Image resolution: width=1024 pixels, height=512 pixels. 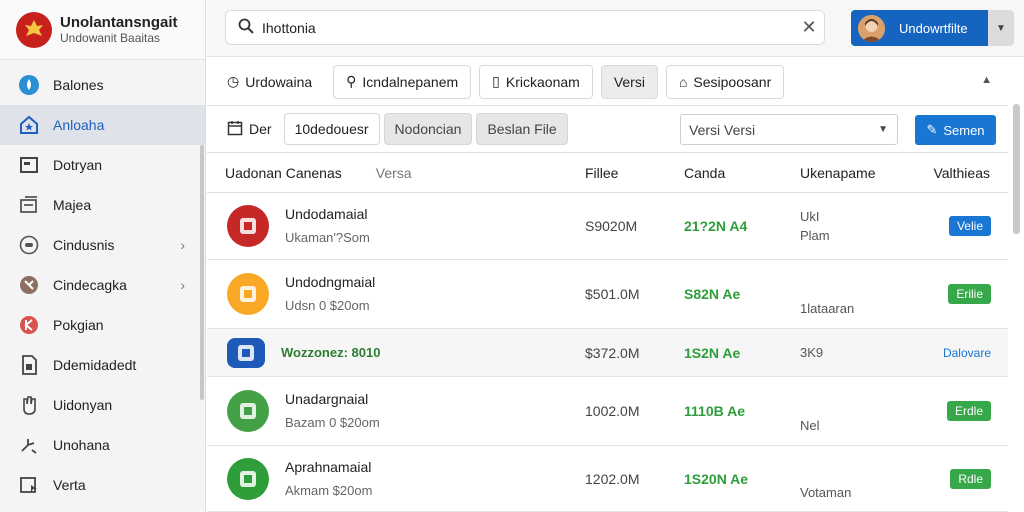 I want to click on header-count: Canda, so click(x=704, y=173).